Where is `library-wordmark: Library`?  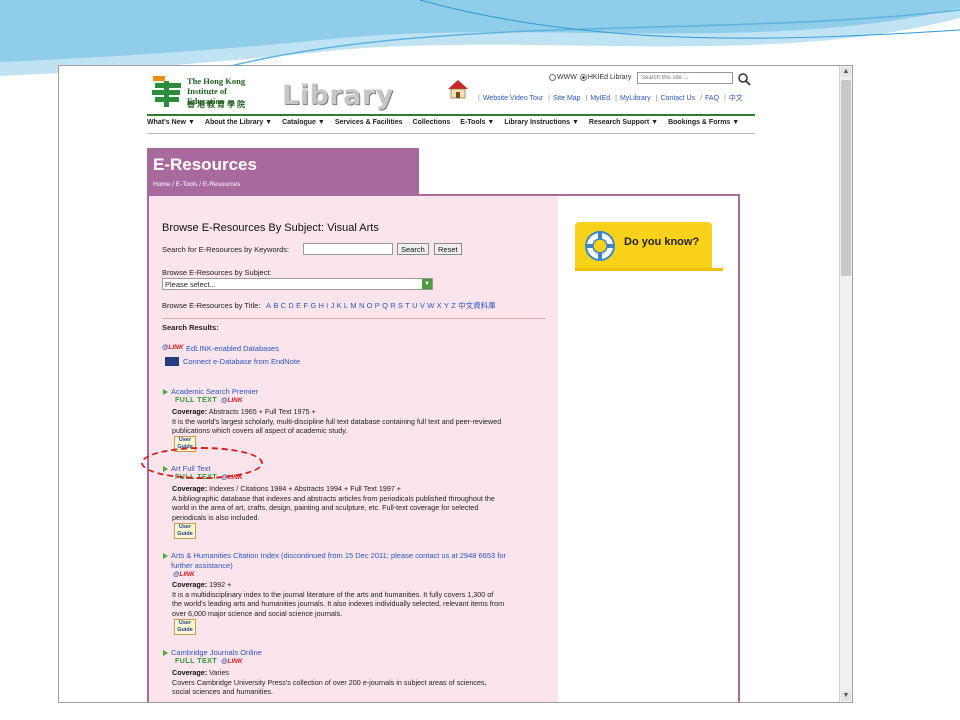
library-wordmark: Library is located at coordinates (338, 95).